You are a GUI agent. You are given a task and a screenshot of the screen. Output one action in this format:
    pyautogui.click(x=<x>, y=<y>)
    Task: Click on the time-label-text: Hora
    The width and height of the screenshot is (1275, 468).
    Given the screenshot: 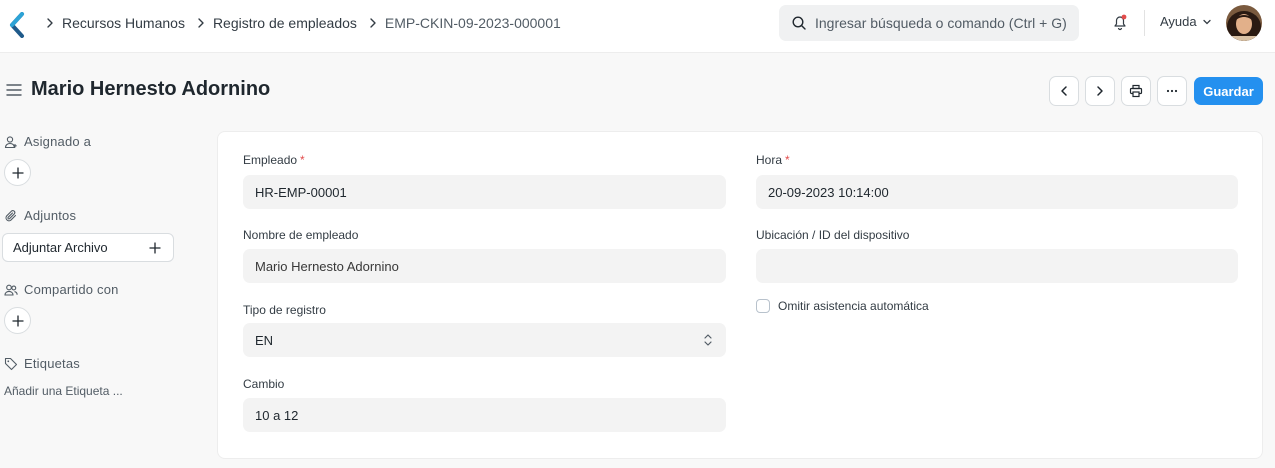 What is the action you would take?
    pyautogui.click(x=769, y=160)
    